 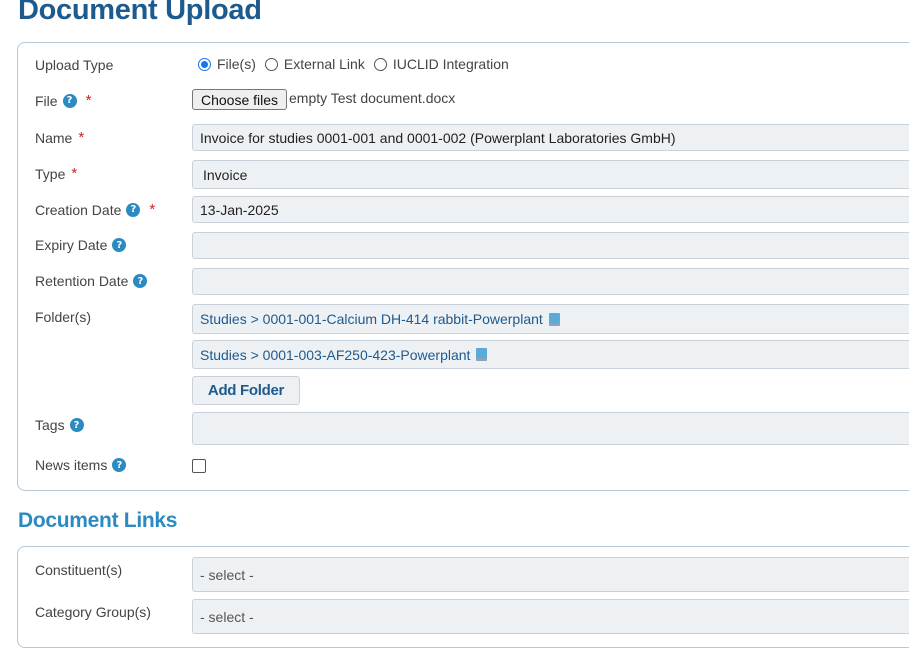 I want to click on tags-input, so click(x=550, y=428).